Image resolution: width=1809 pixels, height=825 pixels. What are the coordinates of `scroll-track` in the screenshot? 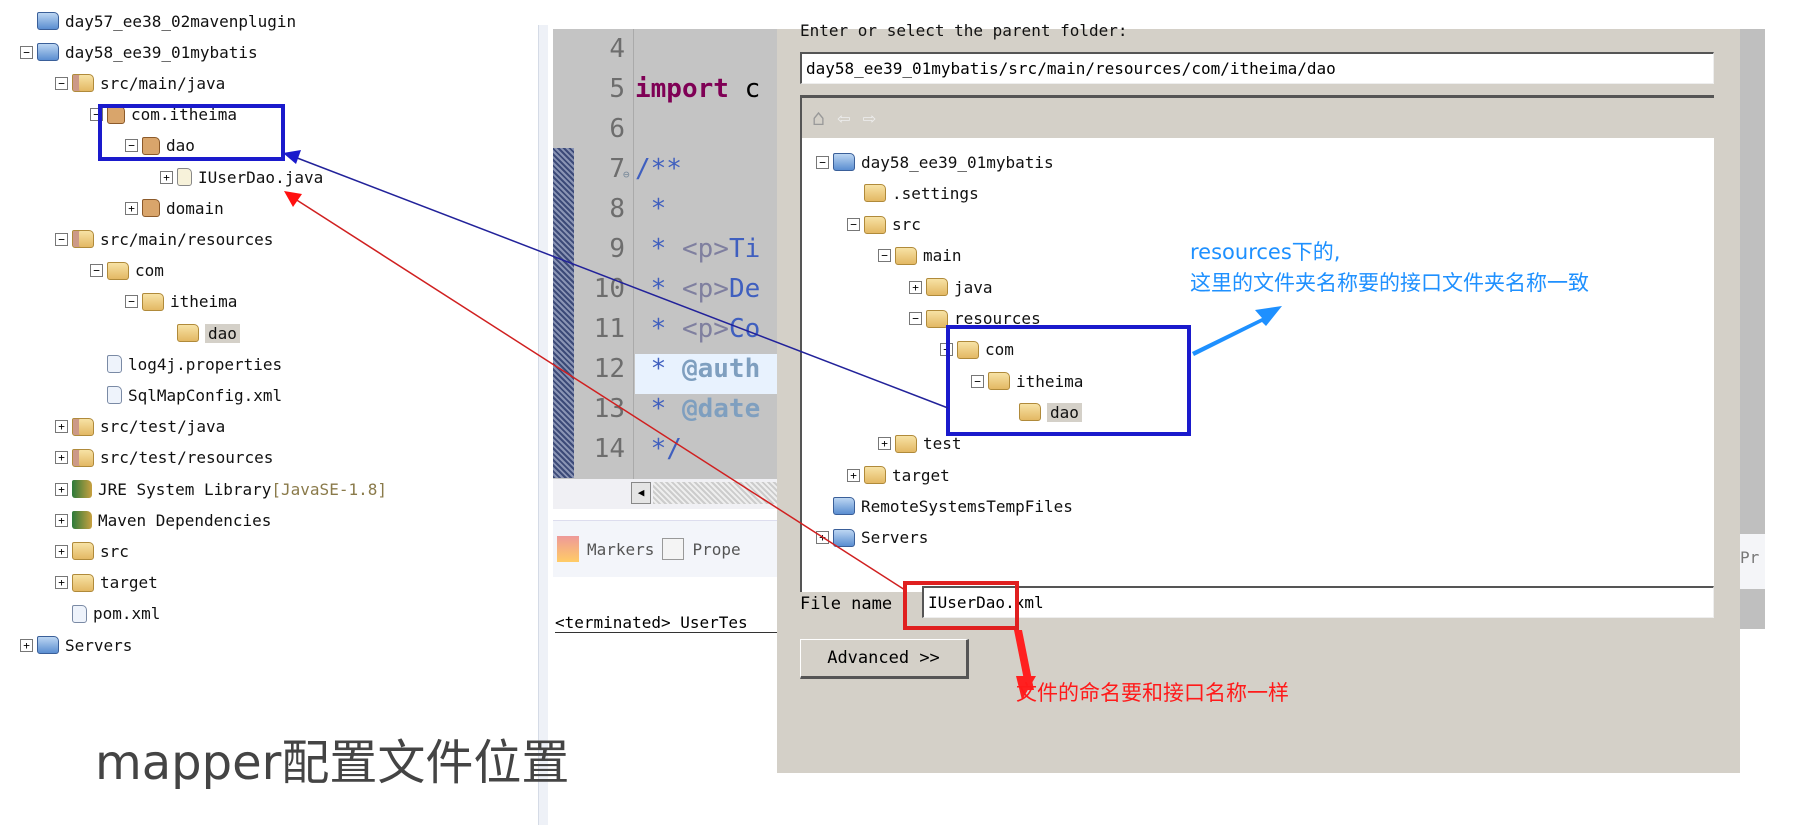 It's located at (715, 493).